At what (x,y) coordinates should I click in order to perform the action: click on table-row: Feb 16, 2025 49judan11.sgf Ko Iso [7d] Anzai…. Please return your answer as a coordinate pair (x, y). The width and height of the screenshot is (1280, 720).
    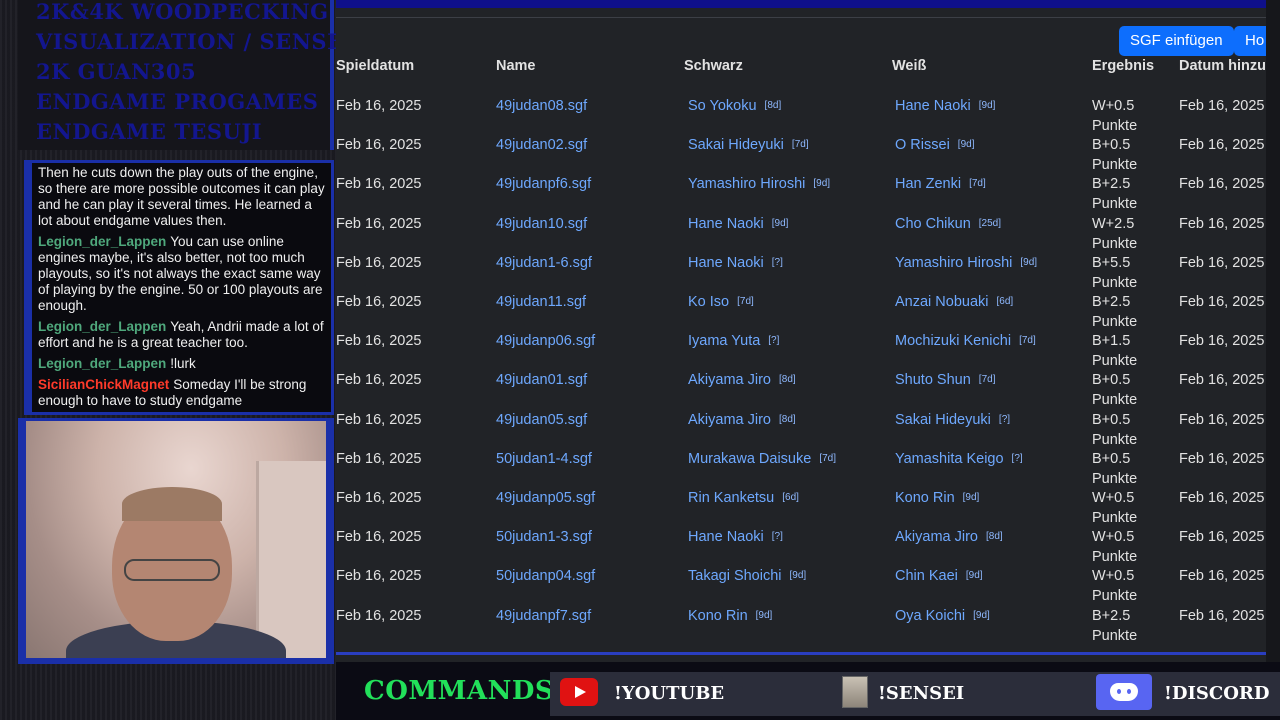
    Looking at the image, I should click on (802, 311).